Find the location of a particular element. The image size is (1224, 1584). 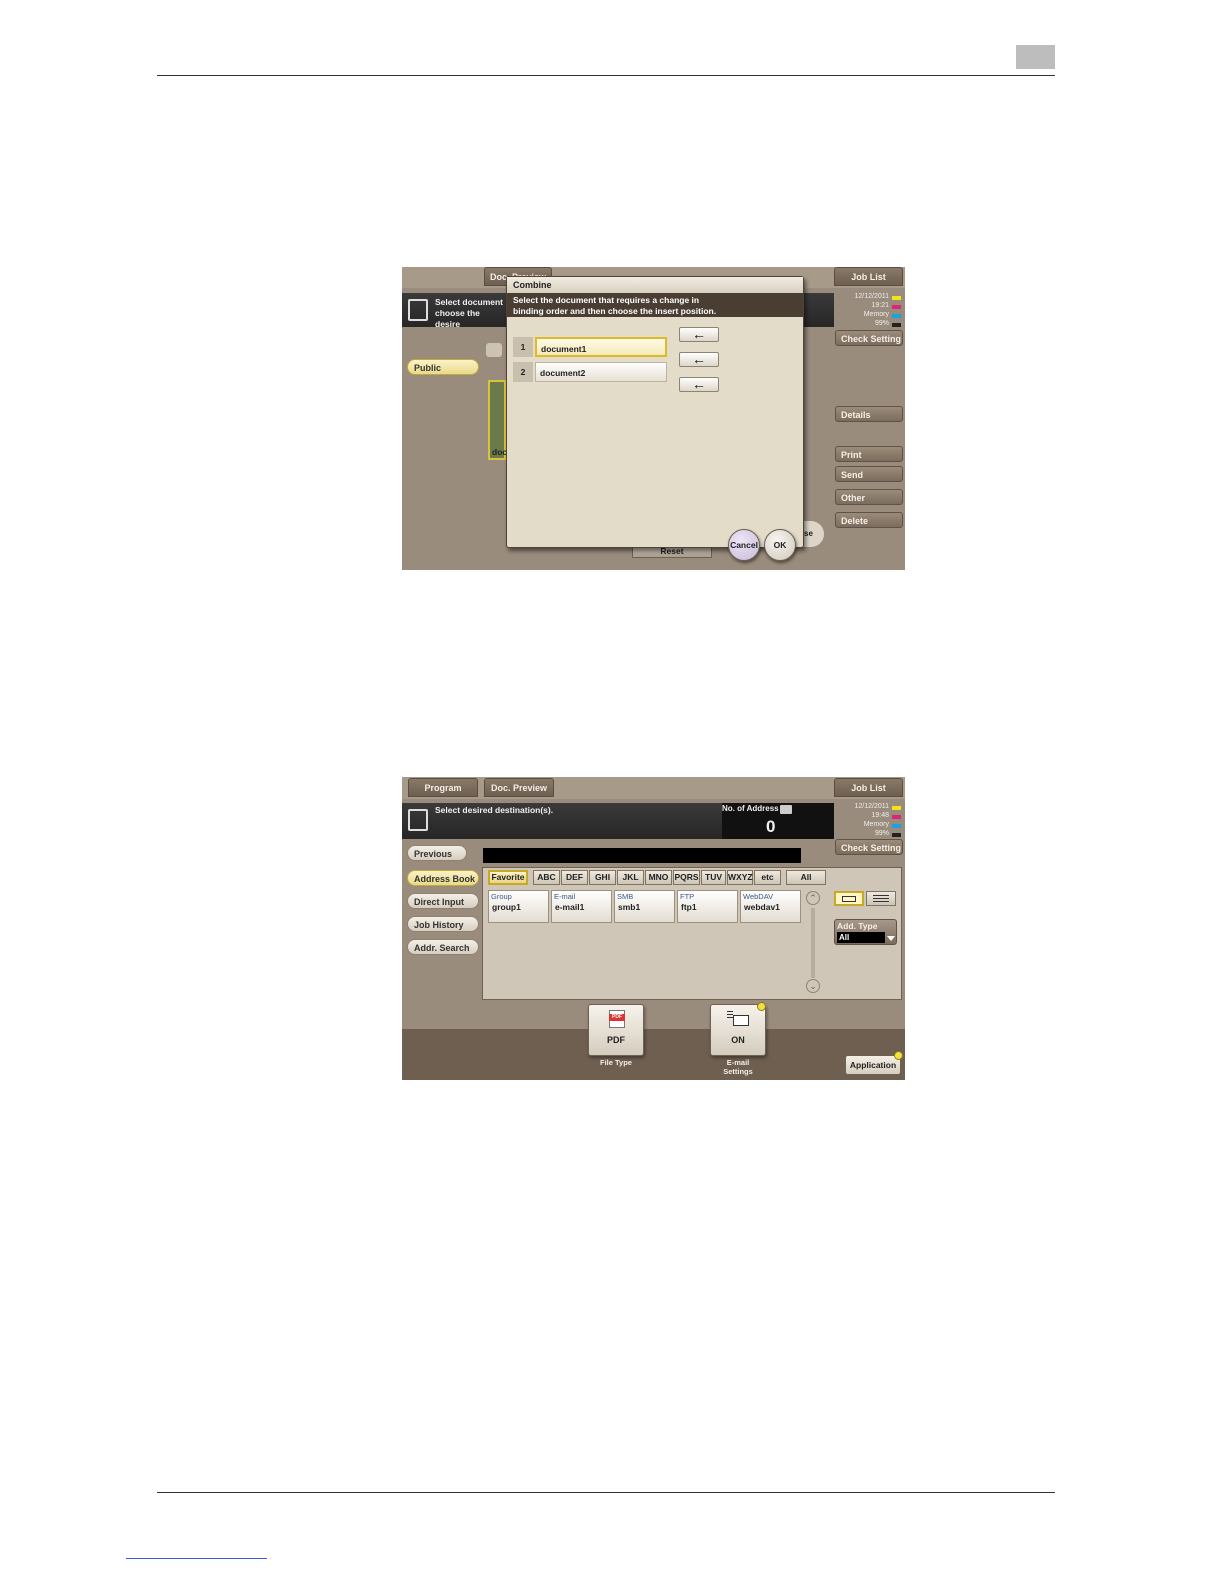

tab-etc: etc is located at coordinates (767, 877).